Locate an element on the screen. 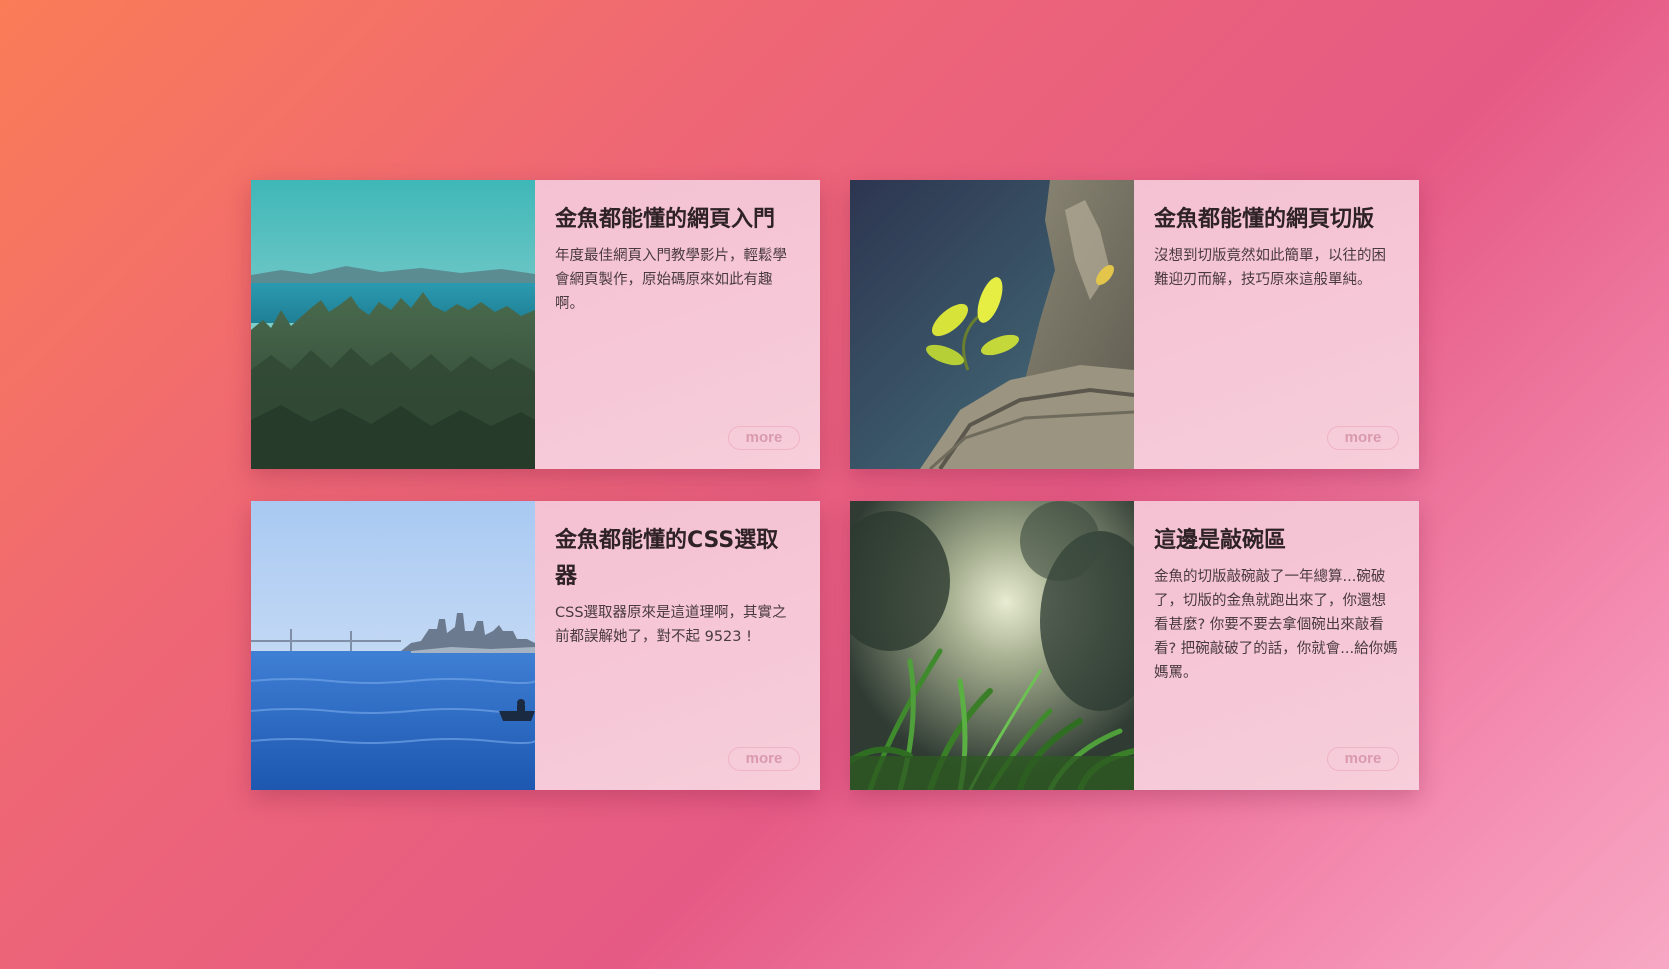 The width and height of the screenshot is (1669, 969). card-title: 金魚都能懂的網頁入門 is located at coordinates (665, 219).